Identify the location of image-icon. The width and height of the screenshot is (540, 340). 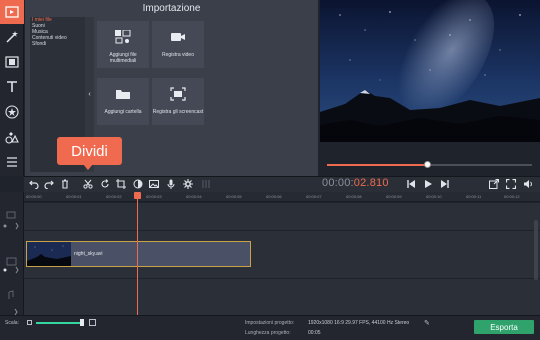
(154, 183).